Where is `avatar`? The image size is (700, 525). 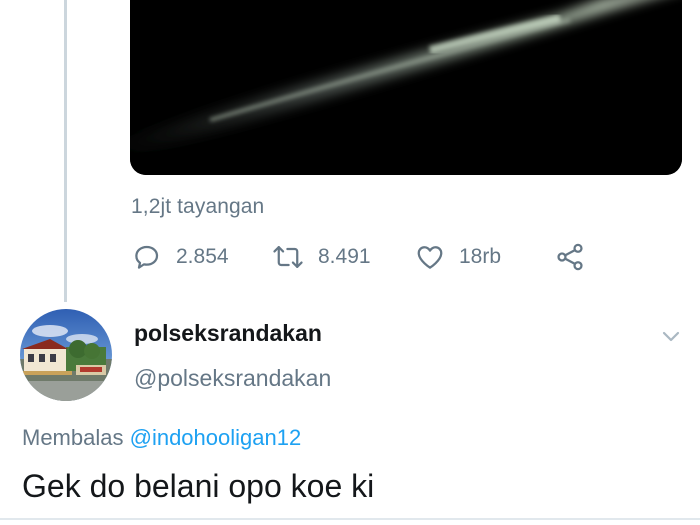
avatar is located at coordinates (66, 355).